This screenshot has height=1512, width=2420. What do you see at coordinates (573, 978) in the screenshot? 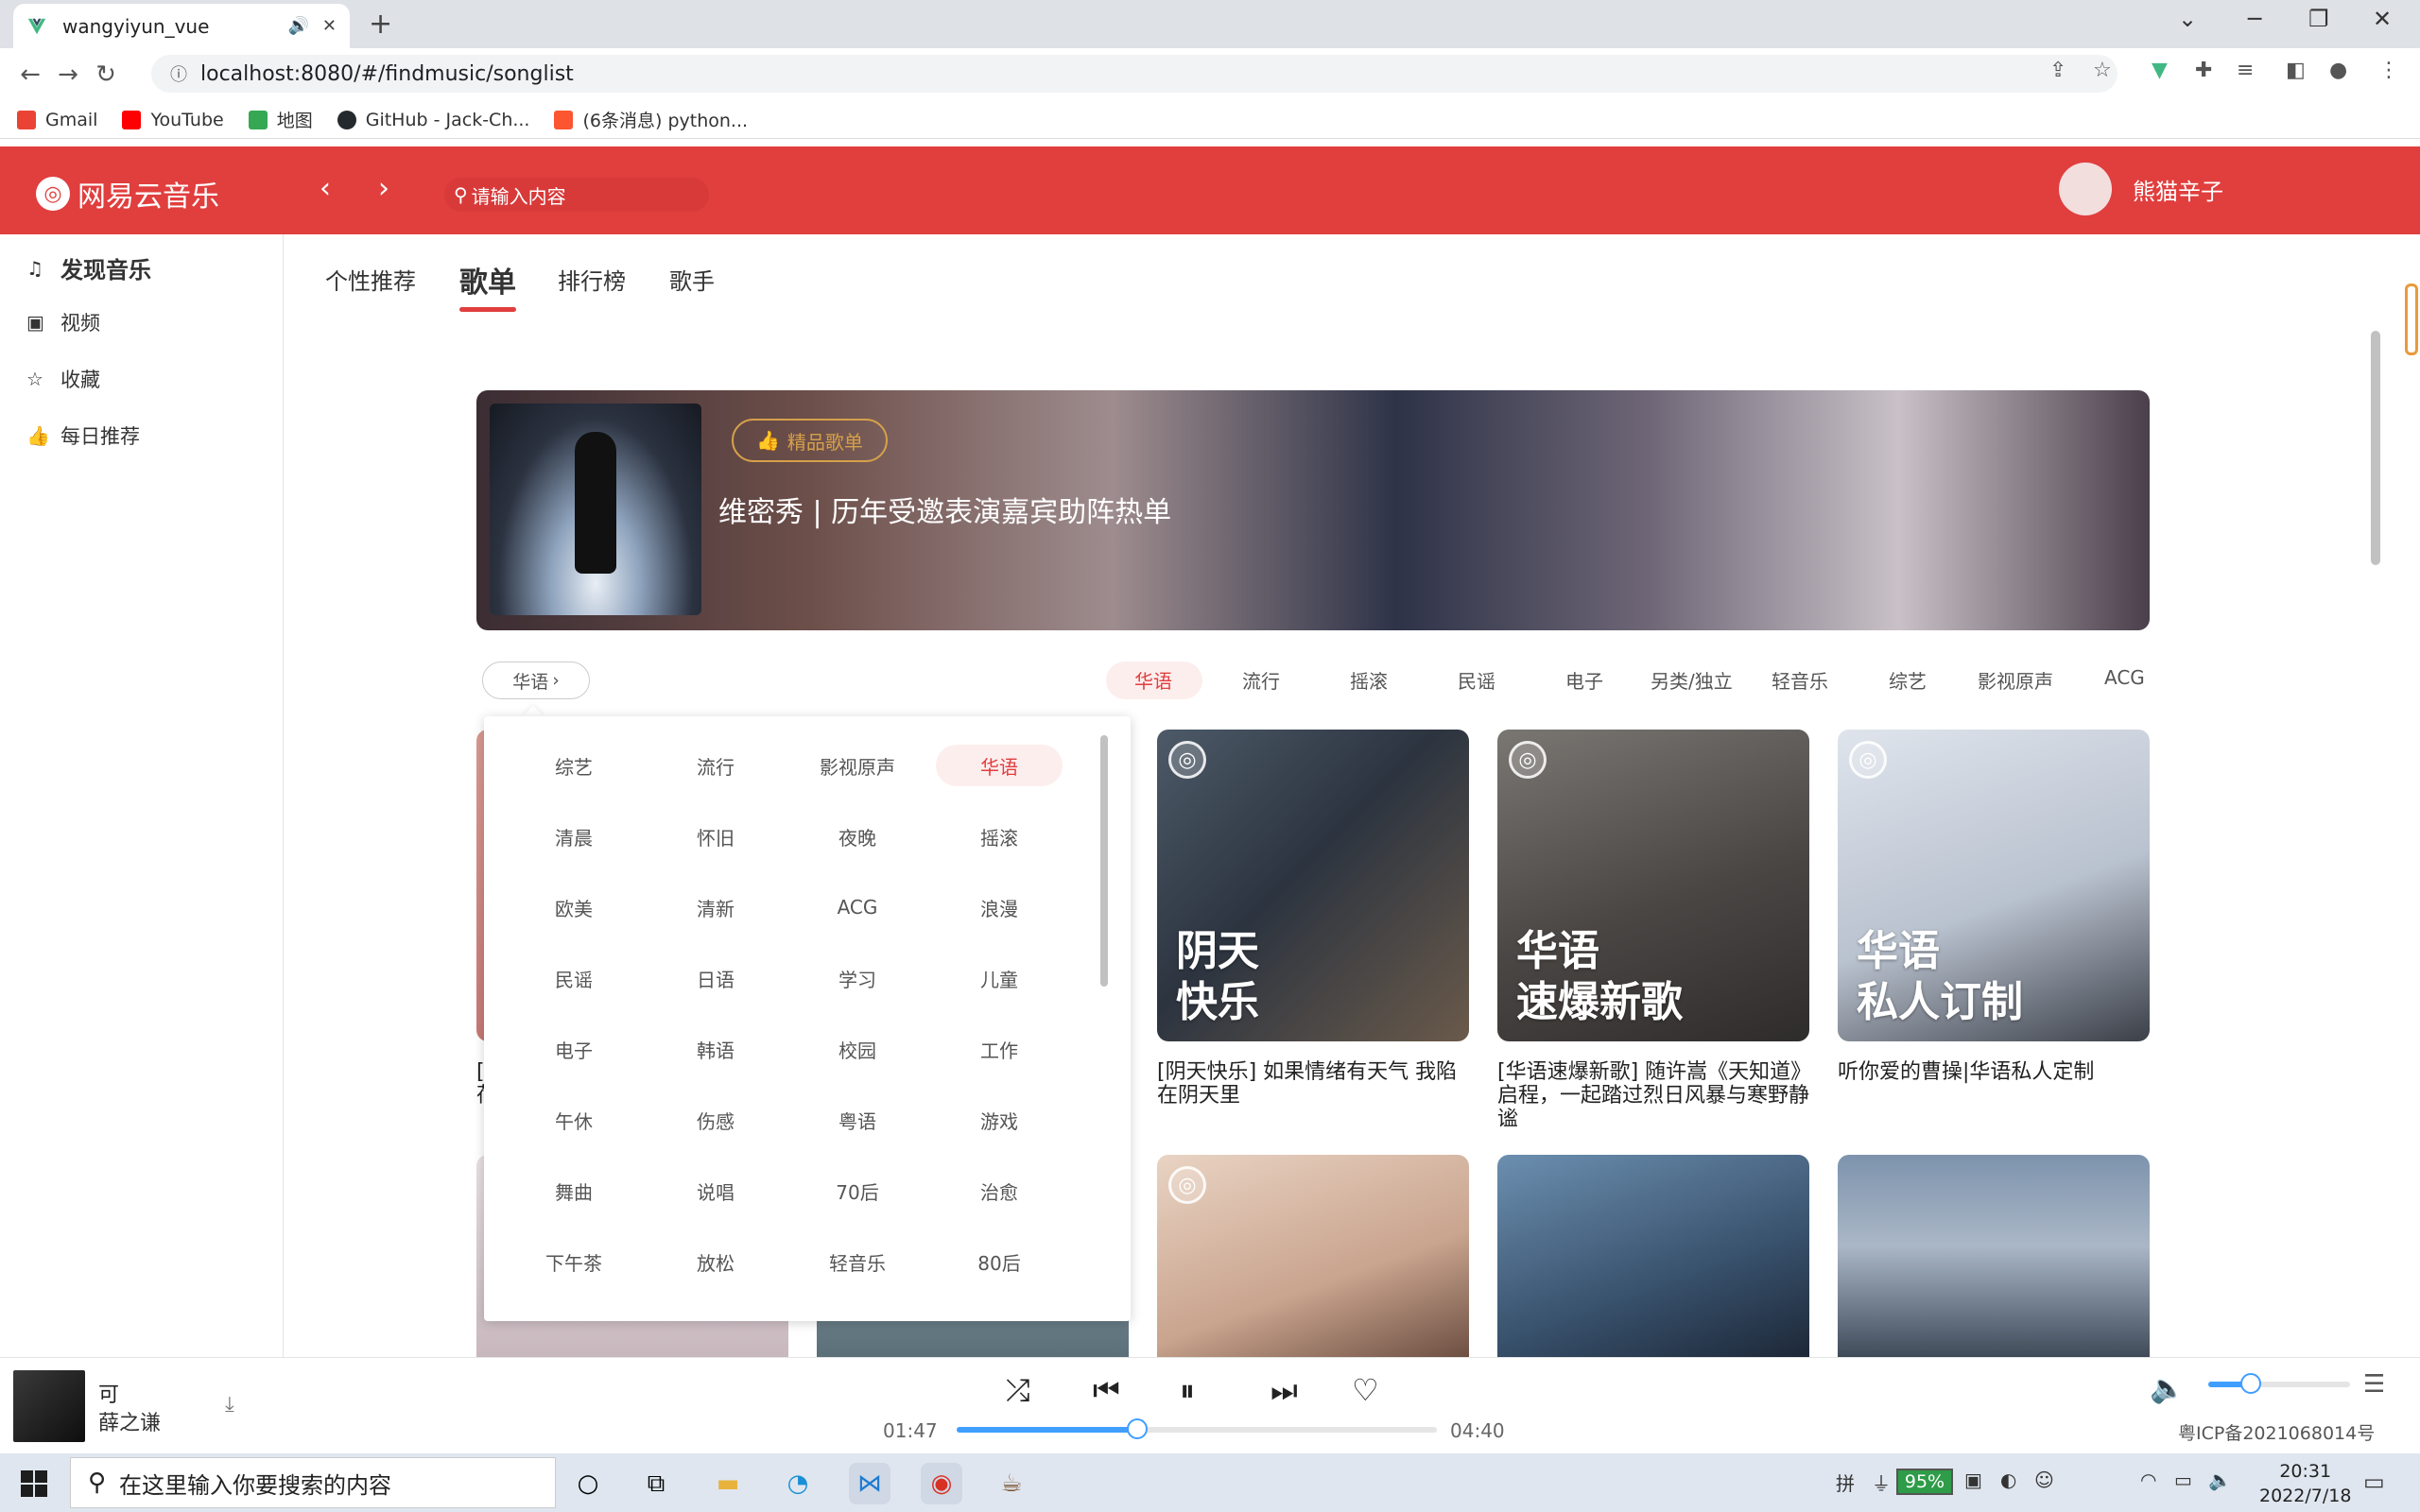
I see `popup-category-item: 民谣` at bounding box center [573, 978].